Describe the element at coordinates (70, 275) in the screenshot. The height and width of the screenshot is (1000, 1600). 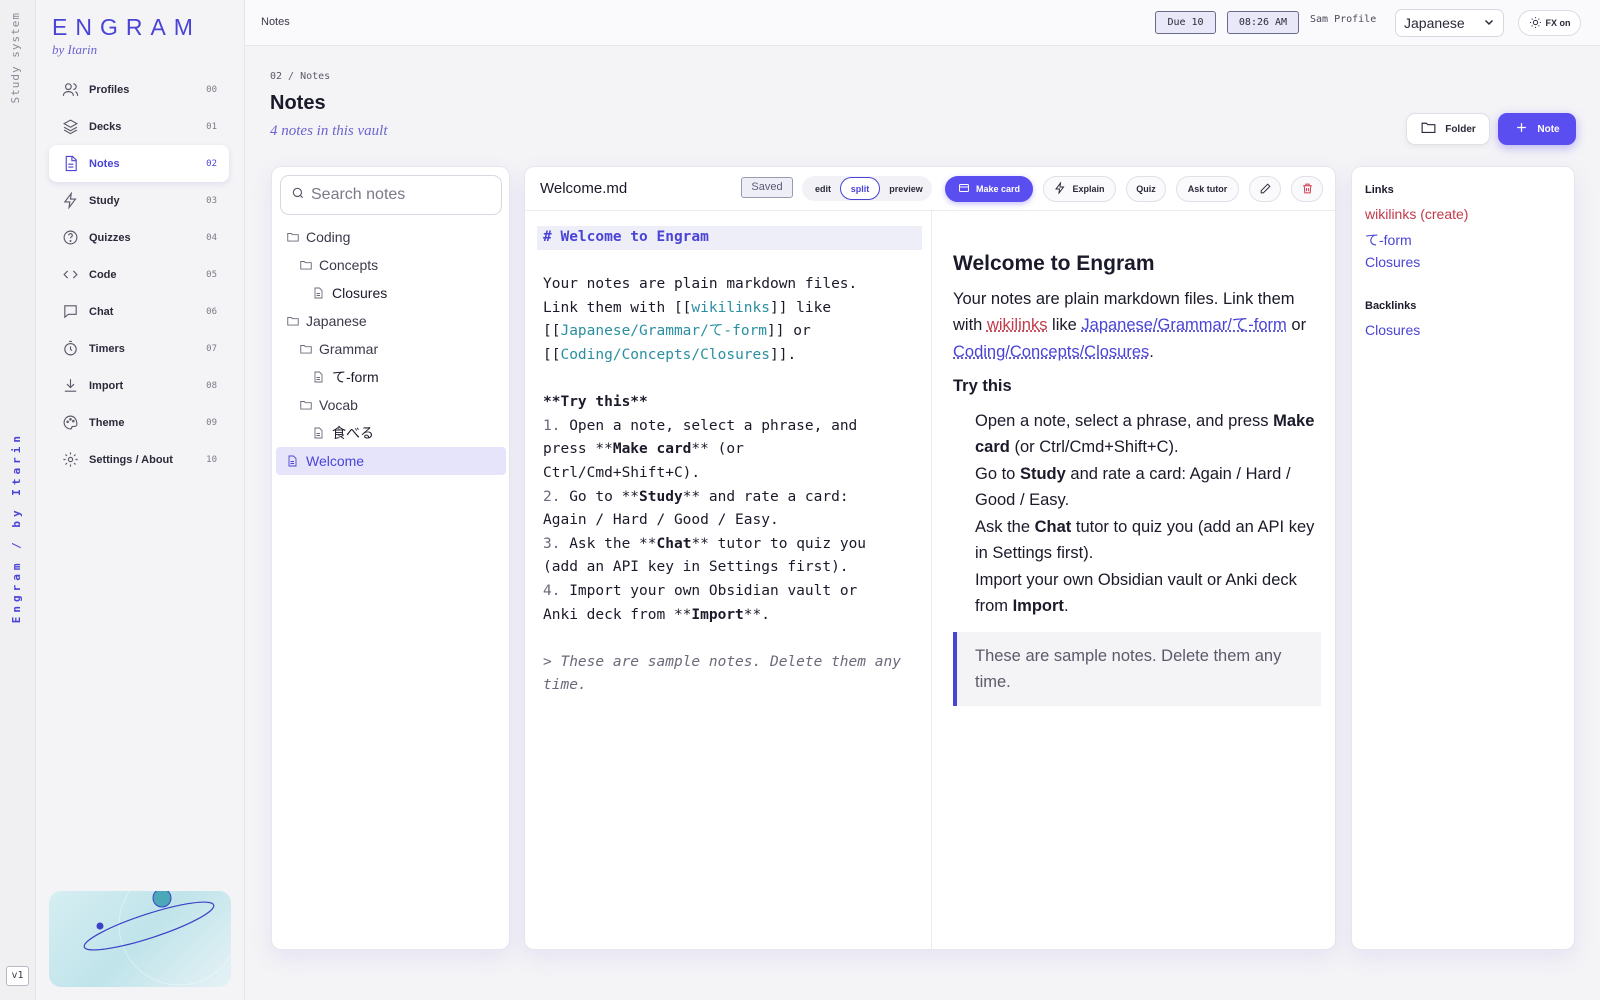
I see `code-icon` at that location.